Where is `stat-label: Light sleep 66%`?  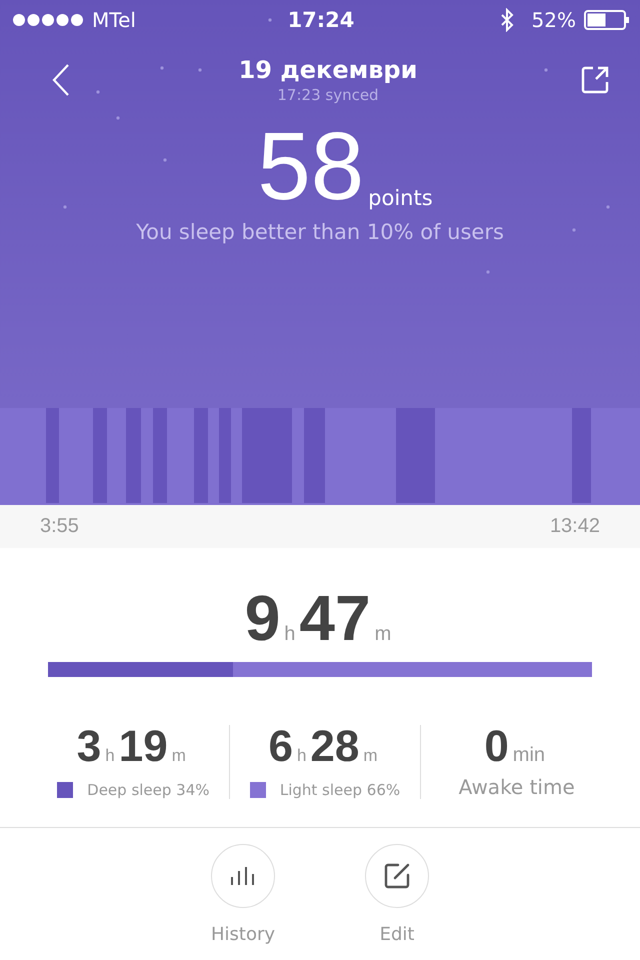
stat-label: Light sleep 66% is located at coordinates (340, 790).